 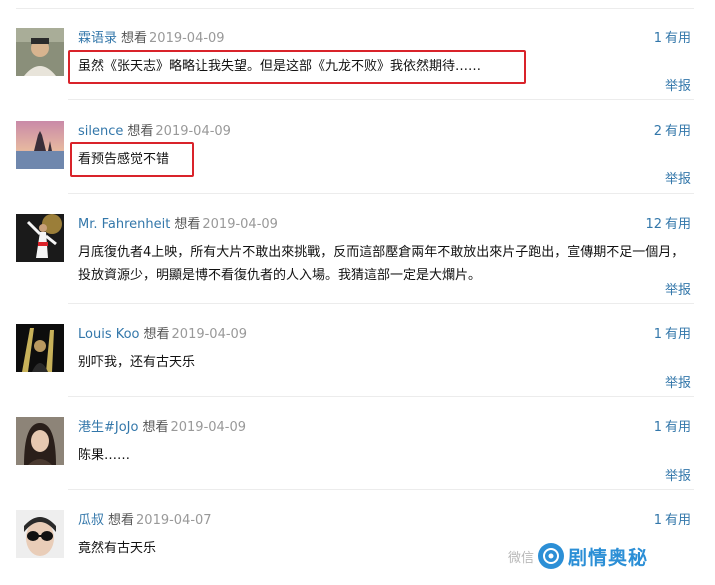 I want to click on username-link: Mr. Fahrenheit, so click(x=124, y=224).